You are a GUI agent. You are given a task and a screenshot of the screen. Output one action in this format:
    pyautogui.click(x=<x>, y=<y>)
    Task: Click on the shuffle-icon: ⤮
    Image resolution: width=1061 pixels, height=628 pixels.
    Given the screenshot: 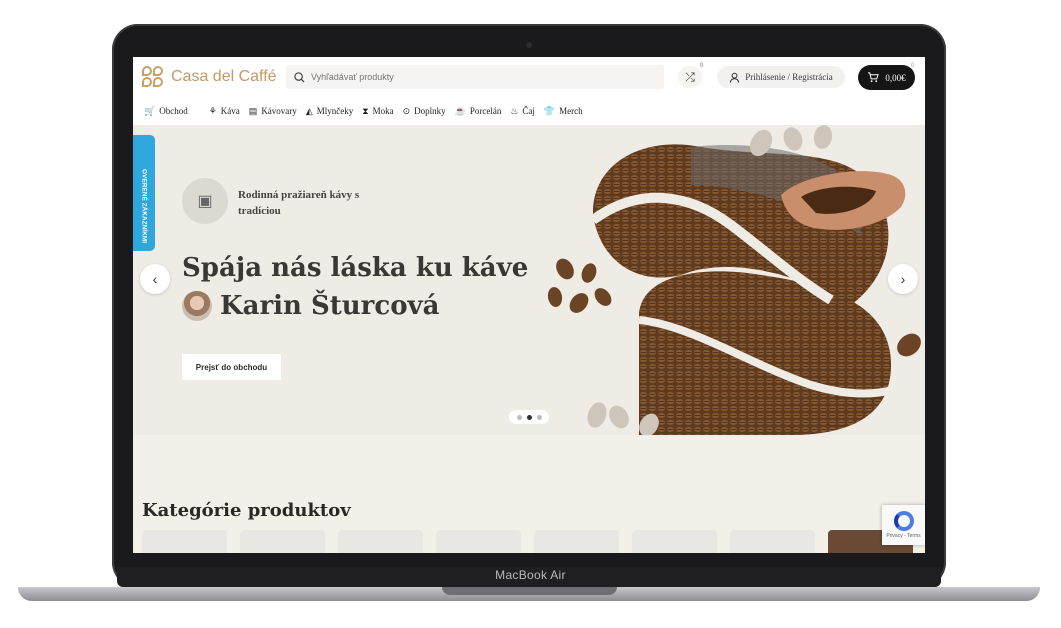 What is the action you would take?
    pyautogui.click(x=690, y=76)
    